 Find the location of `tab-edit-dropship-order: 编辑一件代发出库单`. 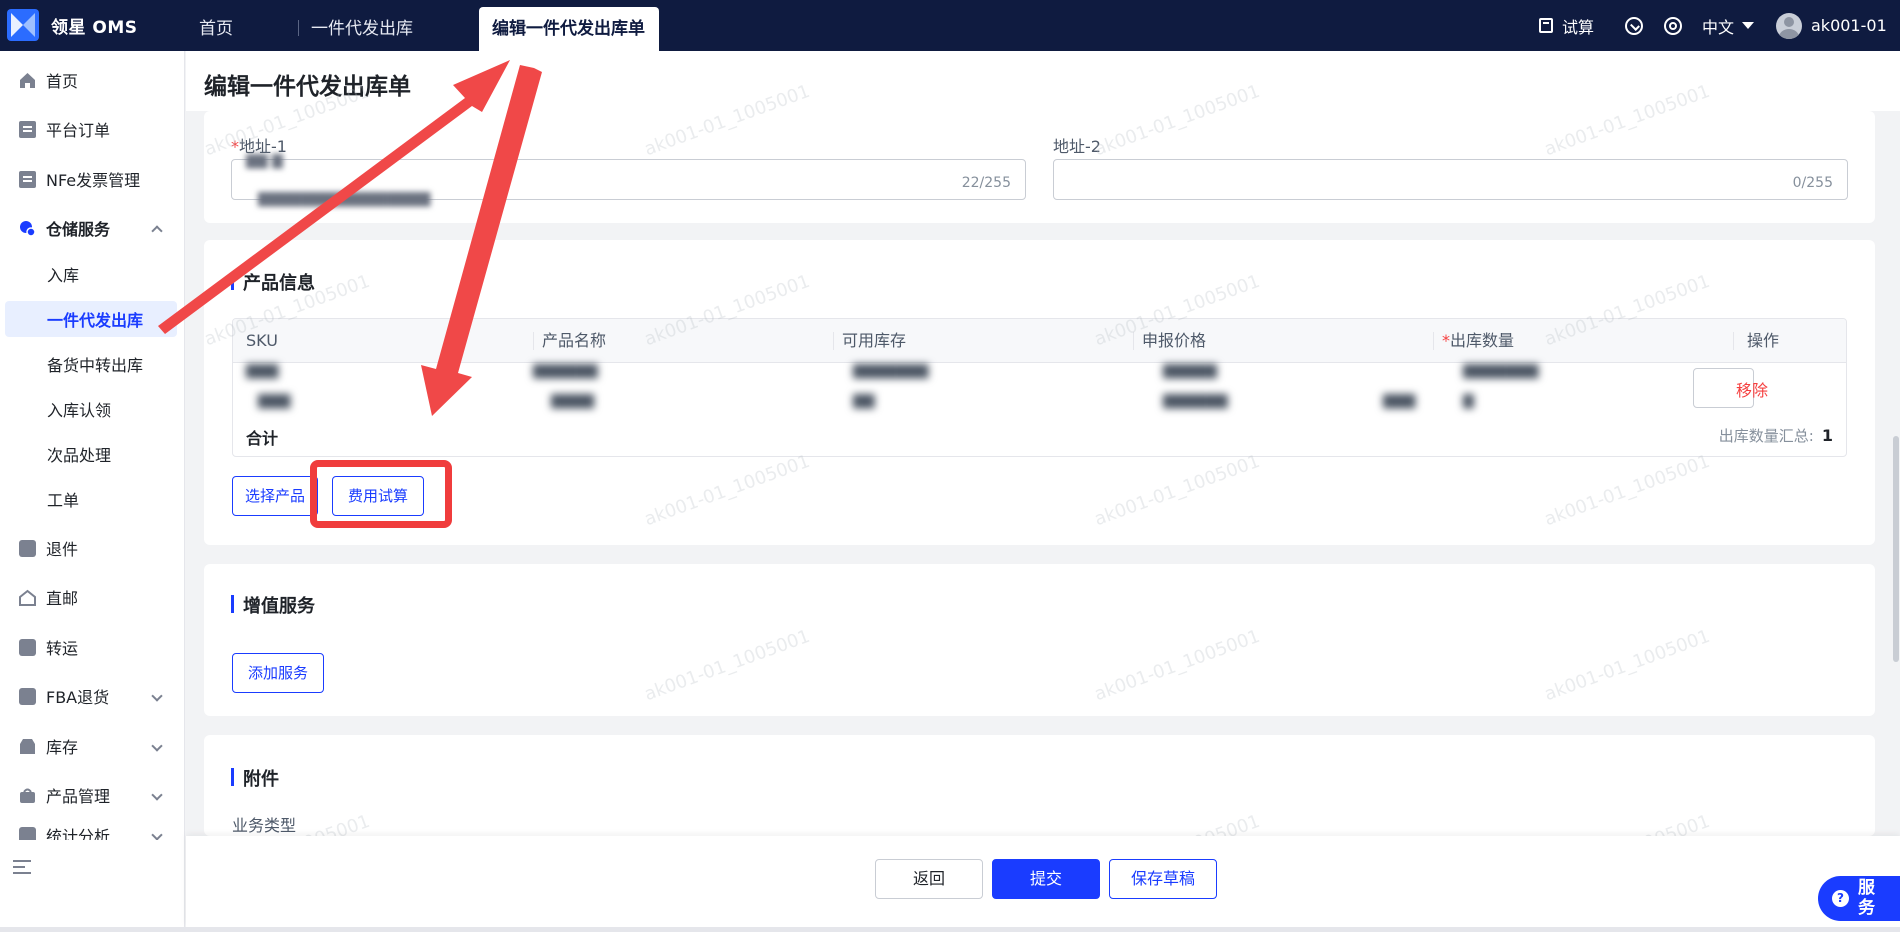

tab-edit-dropship-order: 编辑一件代发出库单 is located at coordinates (569, 29).